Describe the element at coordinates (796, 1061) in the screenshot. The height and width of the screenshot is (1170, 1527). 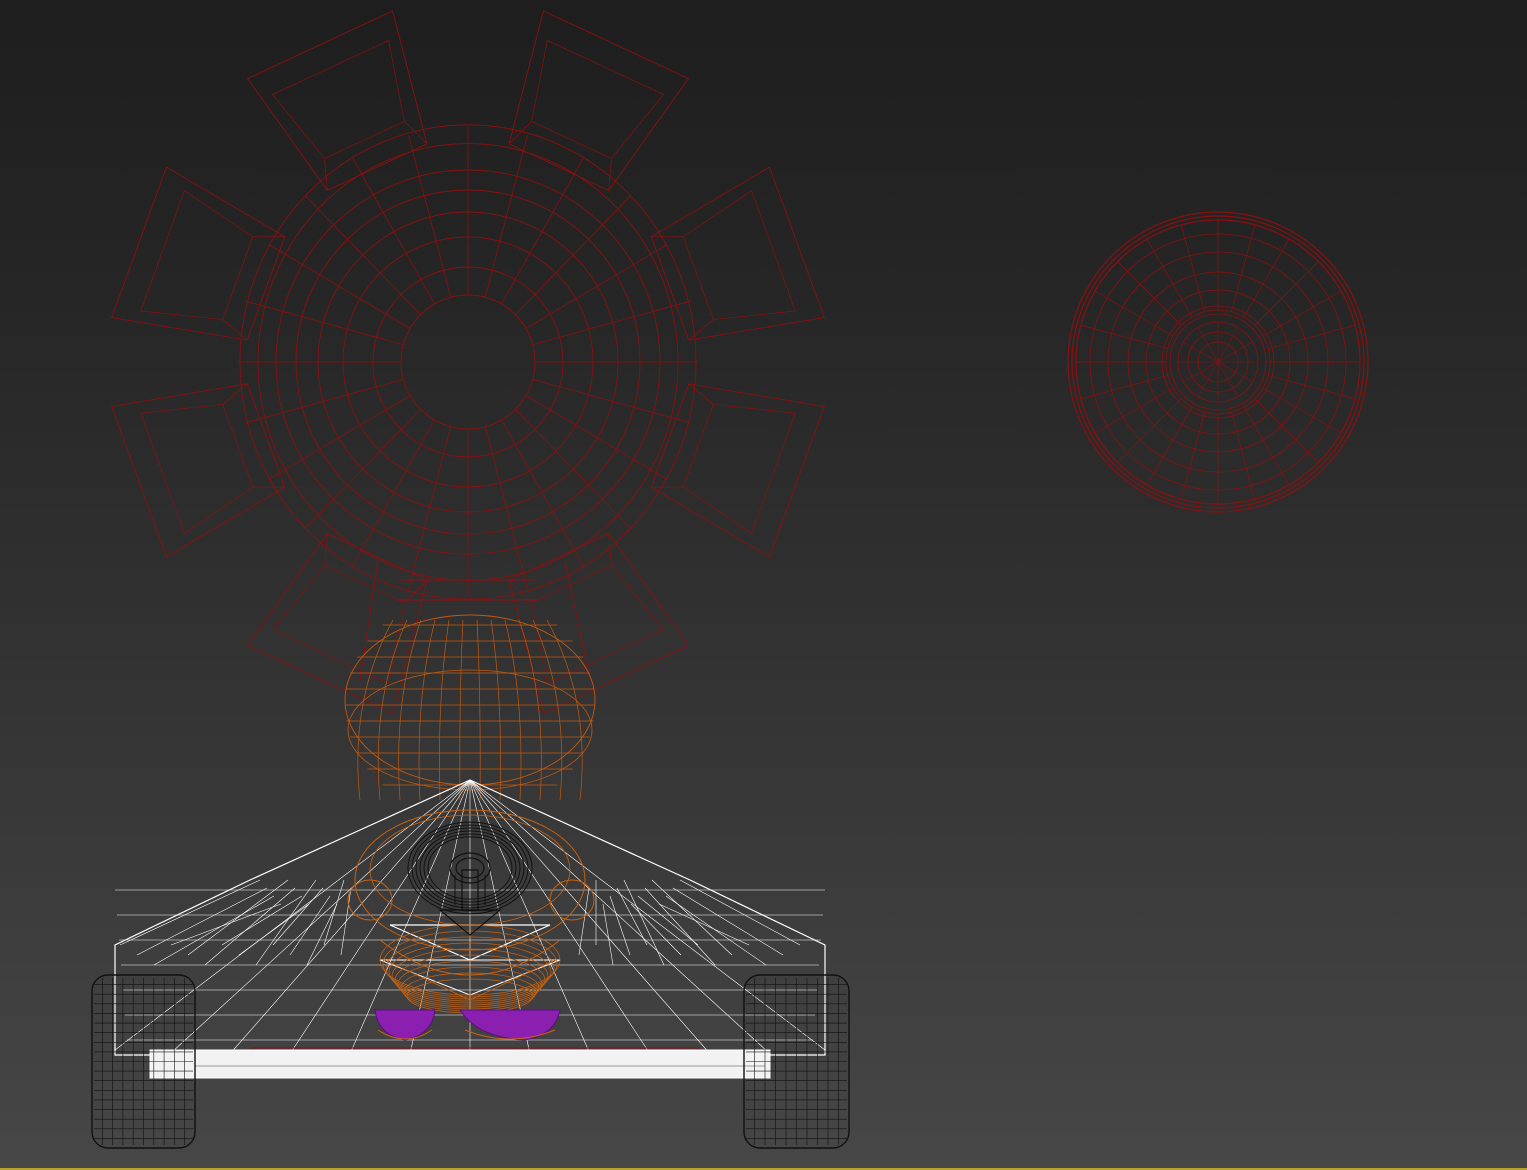
I see `right-tire-wireframe` at that location.